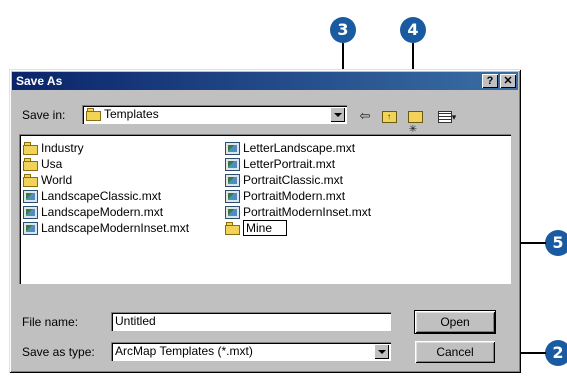 The height and width of the screenshot is (381, 567). I want to click on list-item: LetterLandscape.mxt, so click(290, 148).